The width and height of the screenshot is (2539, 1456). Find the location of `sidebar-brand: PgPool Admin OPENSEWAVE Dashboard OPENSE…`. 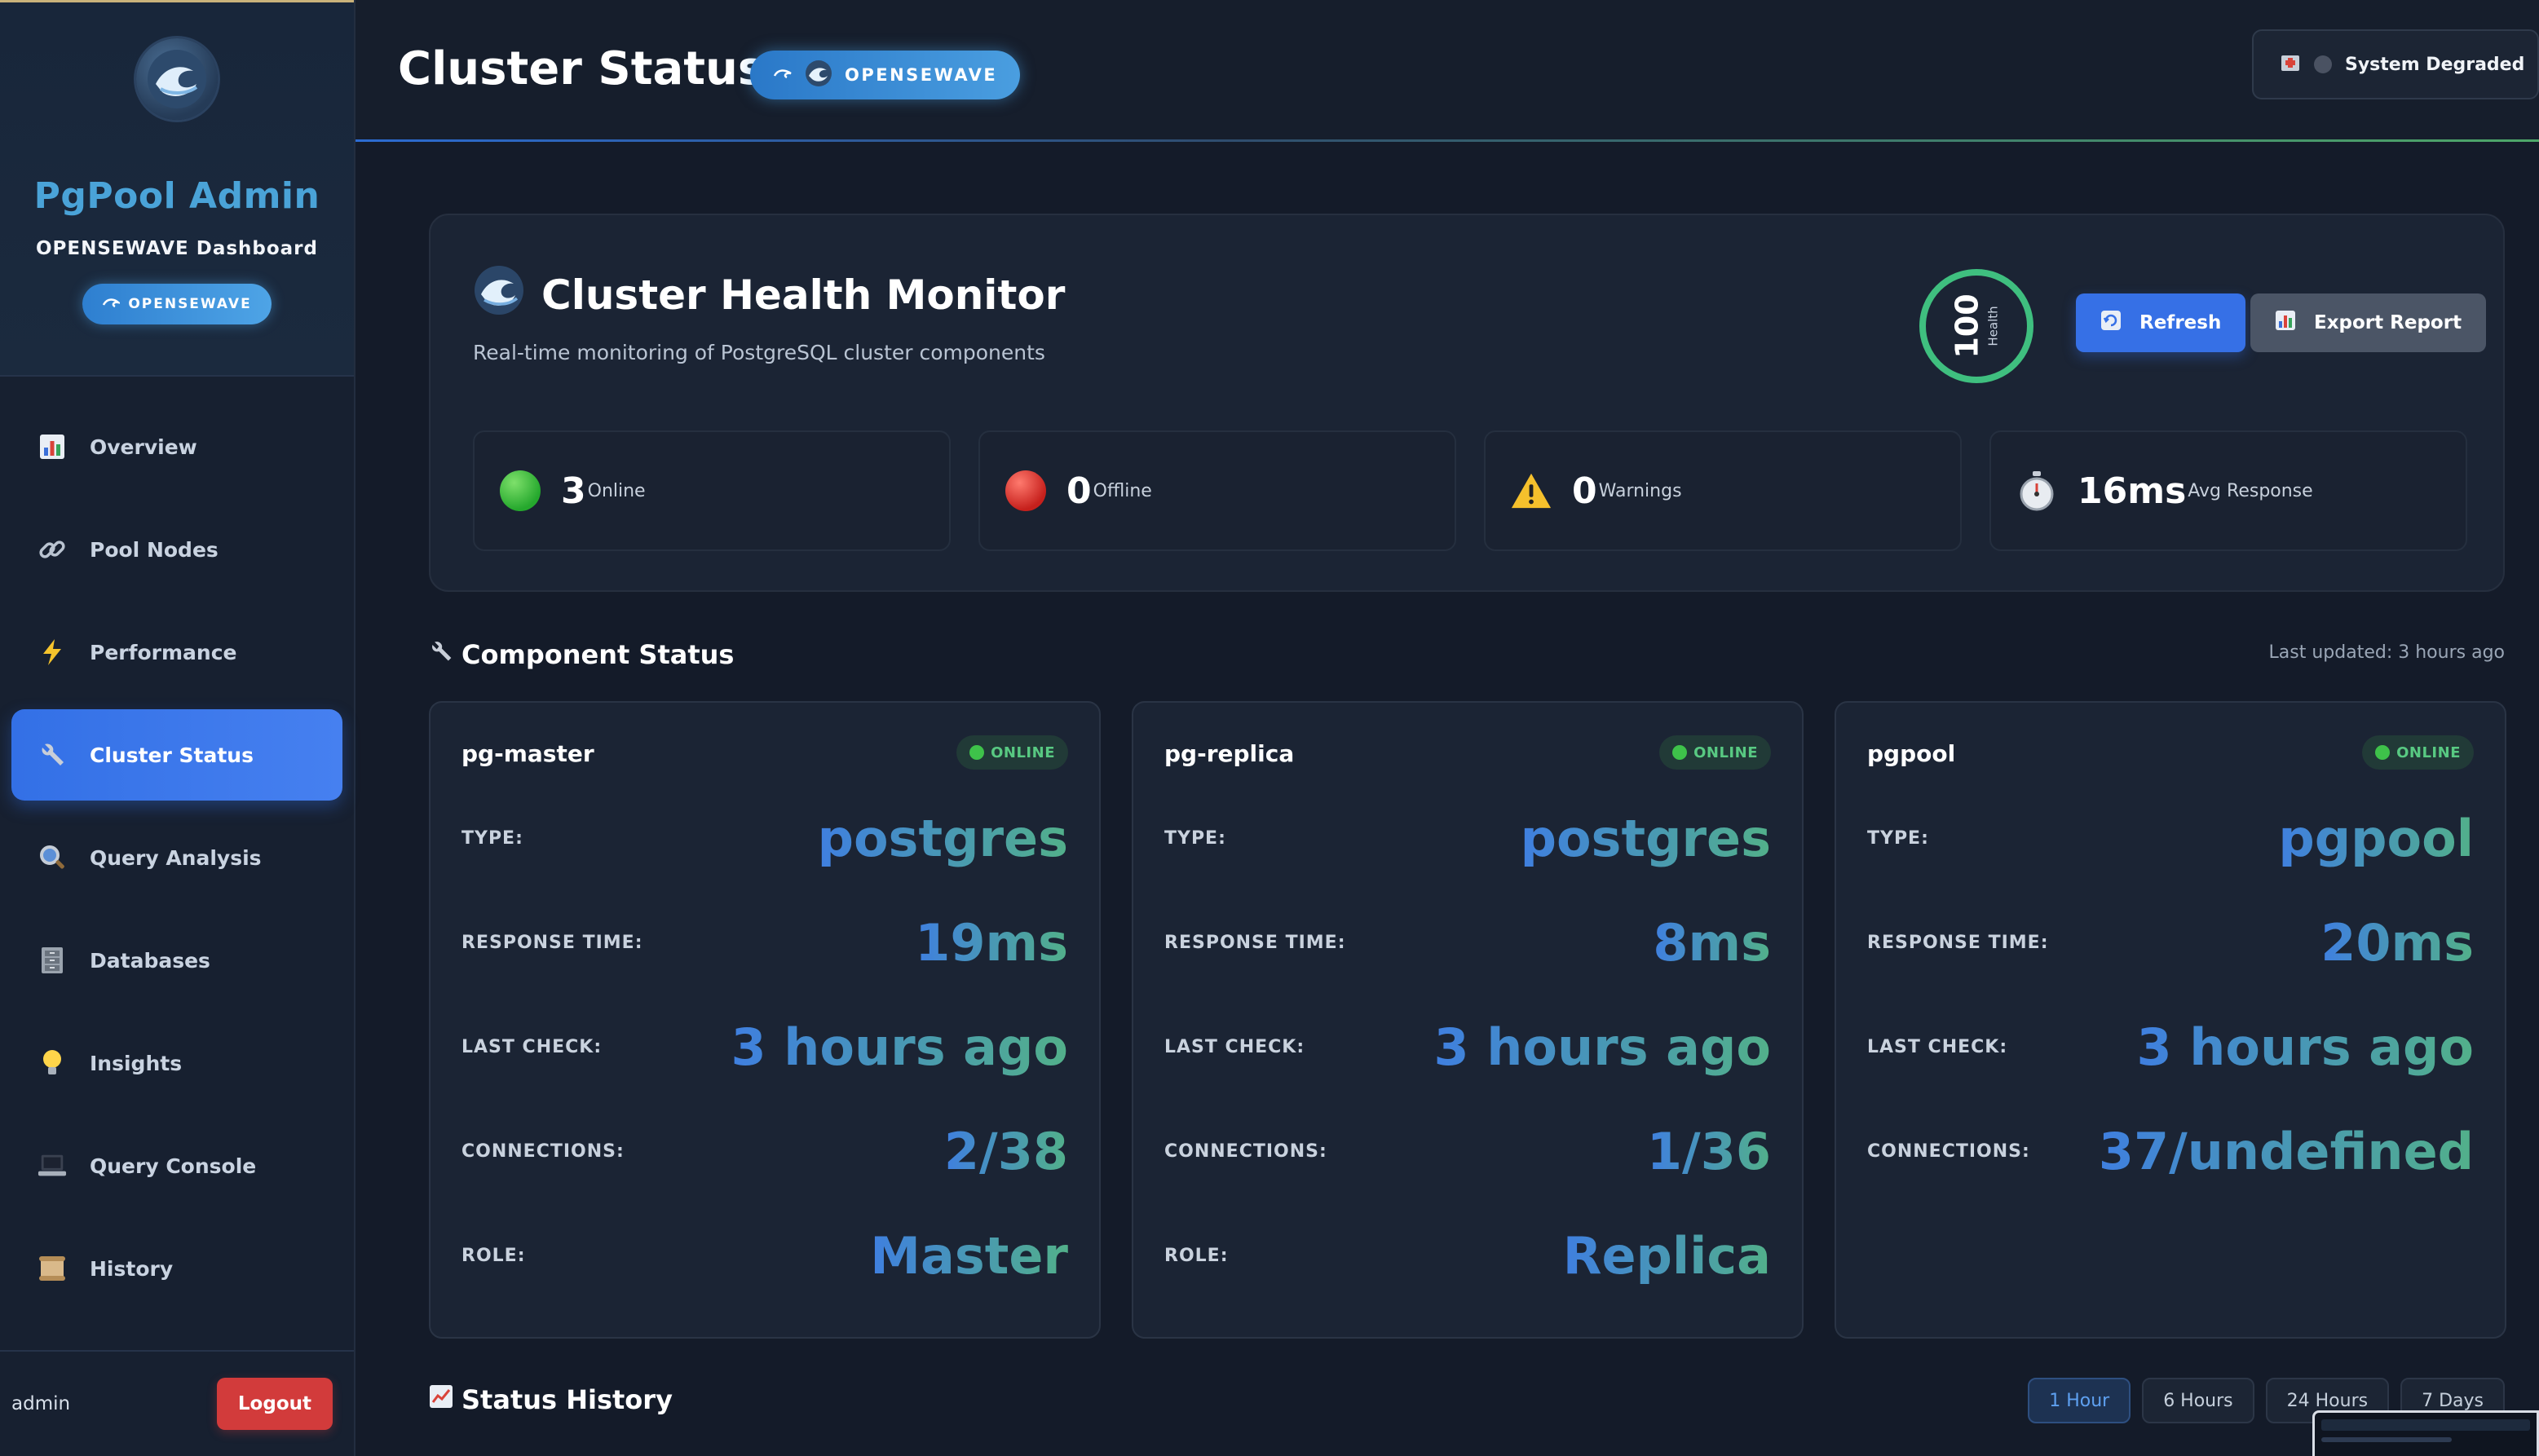

sidebar-brand: PgPool Admin OPENSEWAVE Dashboard OPENSE… is located at coordinates (177, 189).